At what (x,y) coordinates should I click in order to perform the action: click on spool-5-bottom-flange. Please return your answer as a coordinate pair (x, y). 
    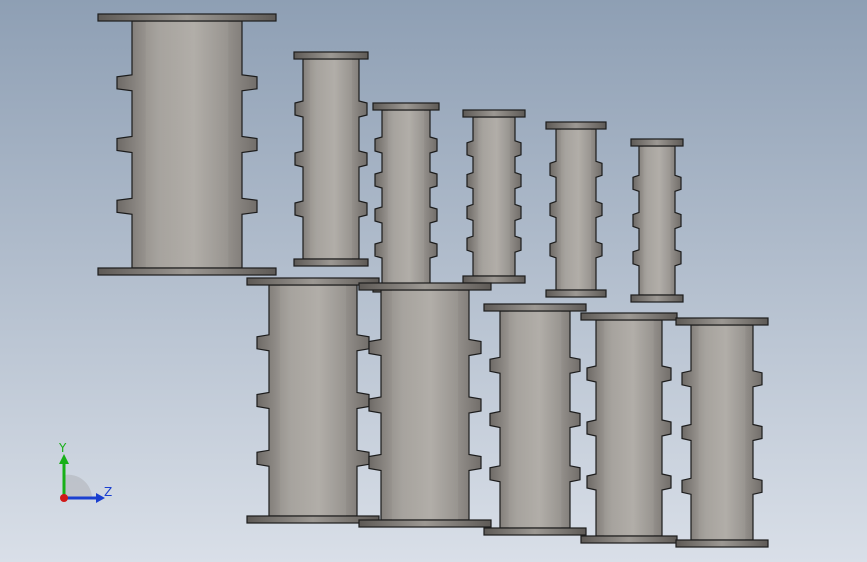
    Looking at the image, I should click on (576, 293).